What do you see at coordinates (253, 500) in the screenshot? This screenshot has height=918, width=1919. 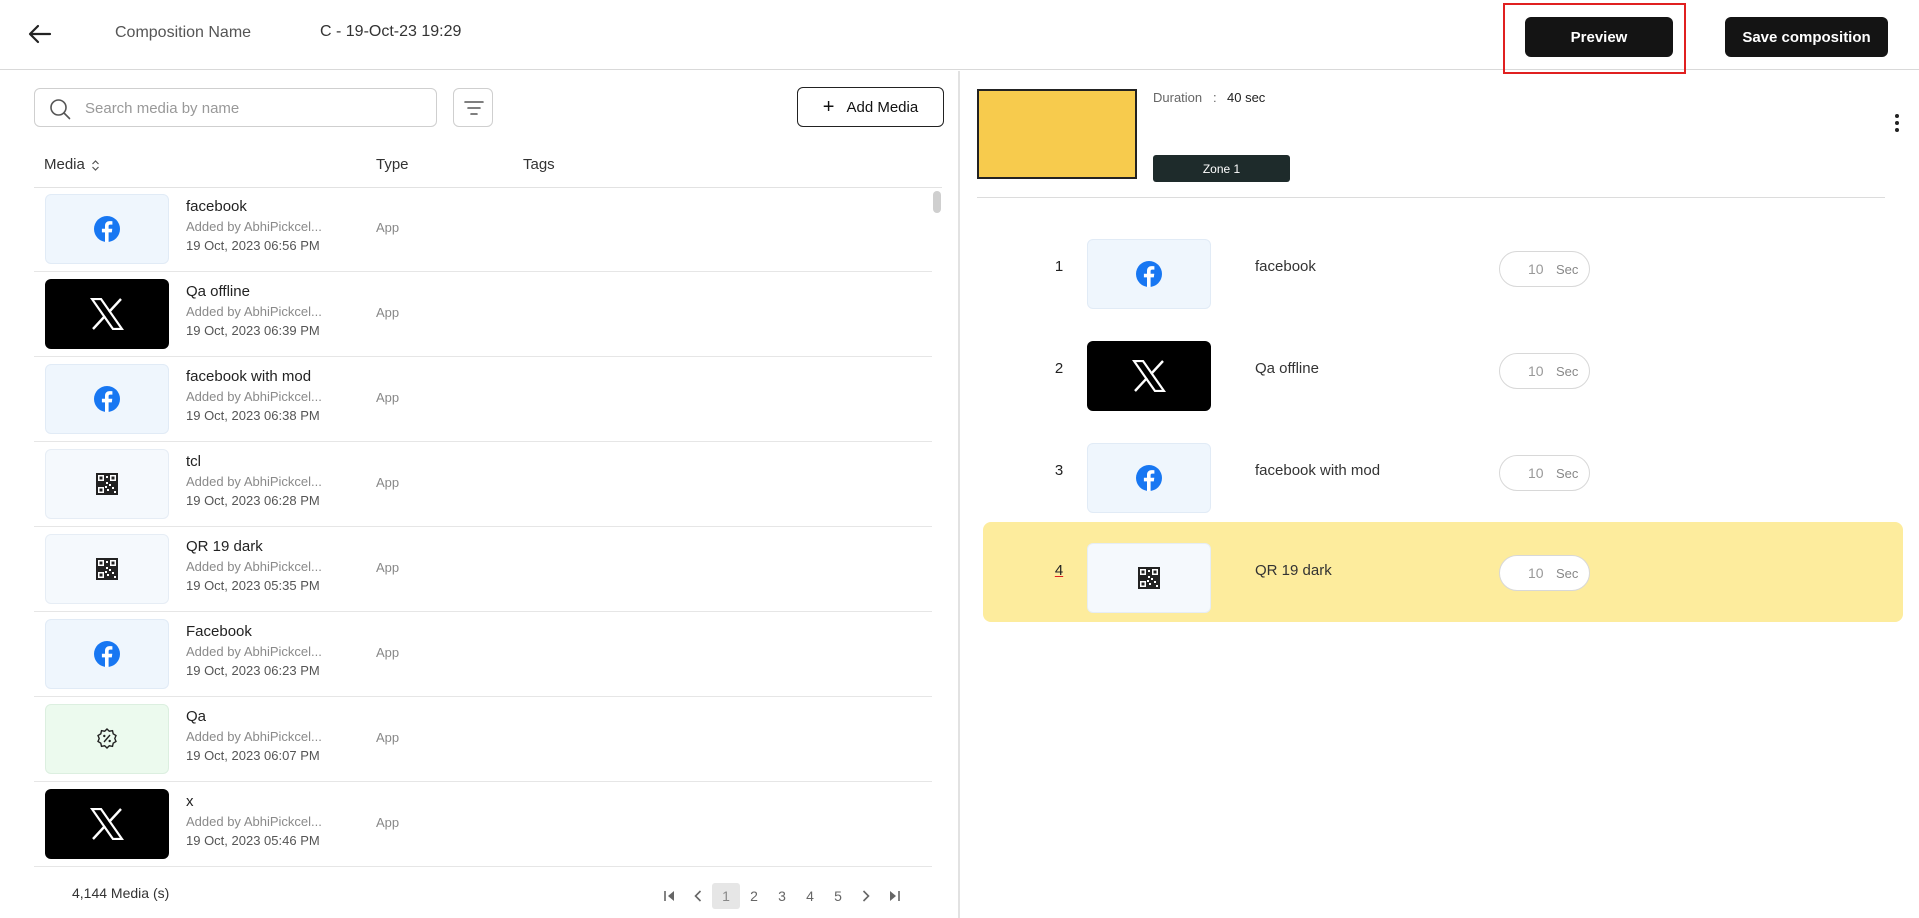 I see `media-date: 19 Oct, 2023 06:28 PM` at bounding box center [253, 500].